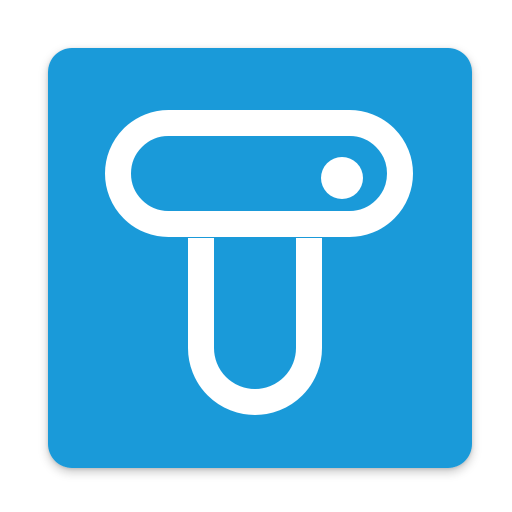 This screenshot has height=512, width=512. I want to click on logo-dot, so click(342, 178).